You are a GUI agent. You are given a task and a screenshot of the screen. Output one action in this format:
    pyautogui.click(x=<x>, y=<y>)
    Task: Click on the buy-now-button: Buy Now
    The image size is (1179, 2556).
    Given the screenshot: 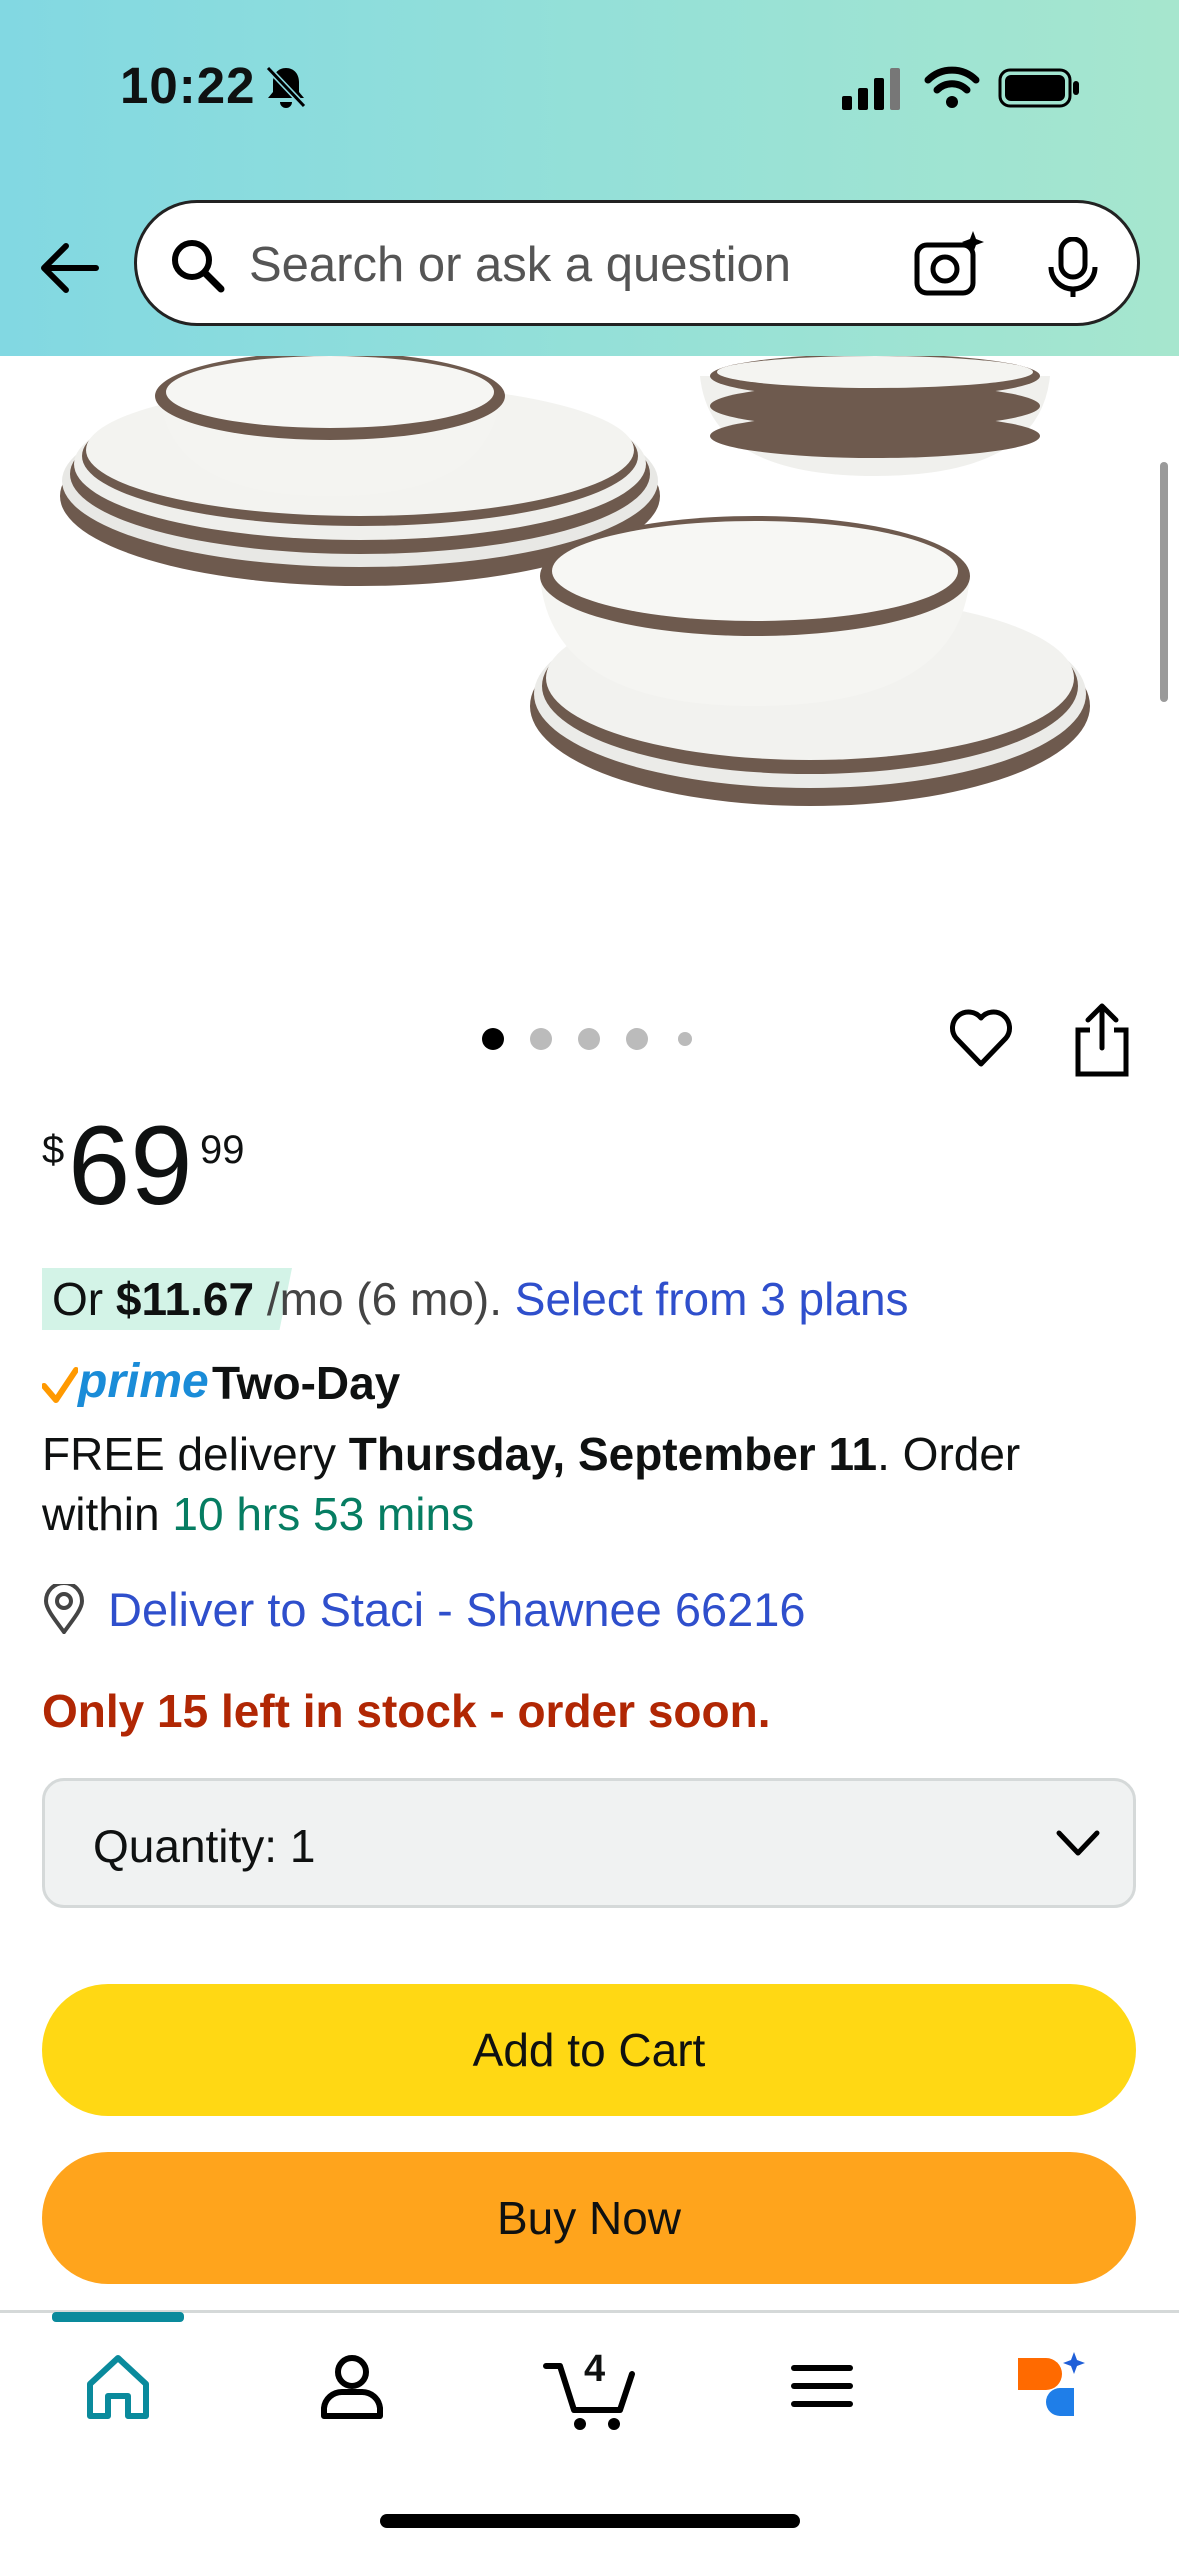 What is the action you would take?
    pyautogui.click(x=589, y=2218)
    